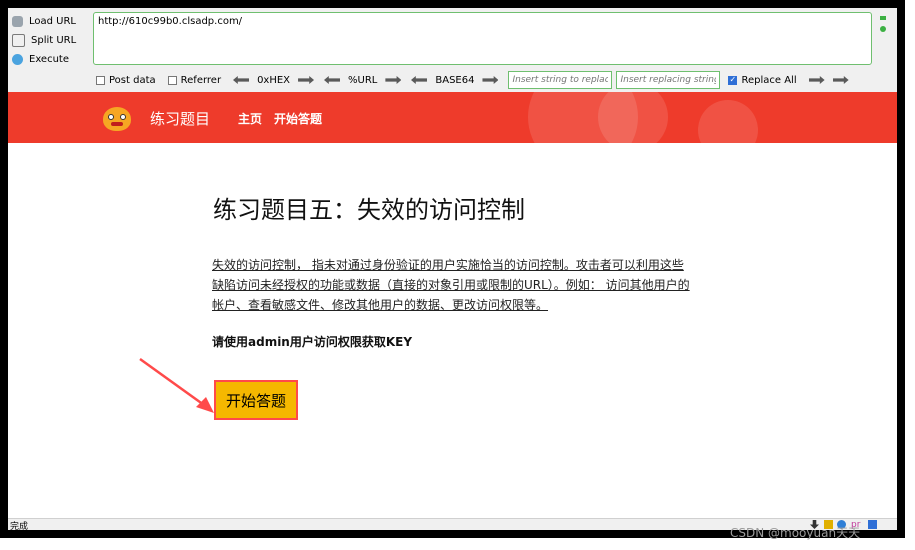  I want to click on url-decode-arrow-icon, so click(332, 80).